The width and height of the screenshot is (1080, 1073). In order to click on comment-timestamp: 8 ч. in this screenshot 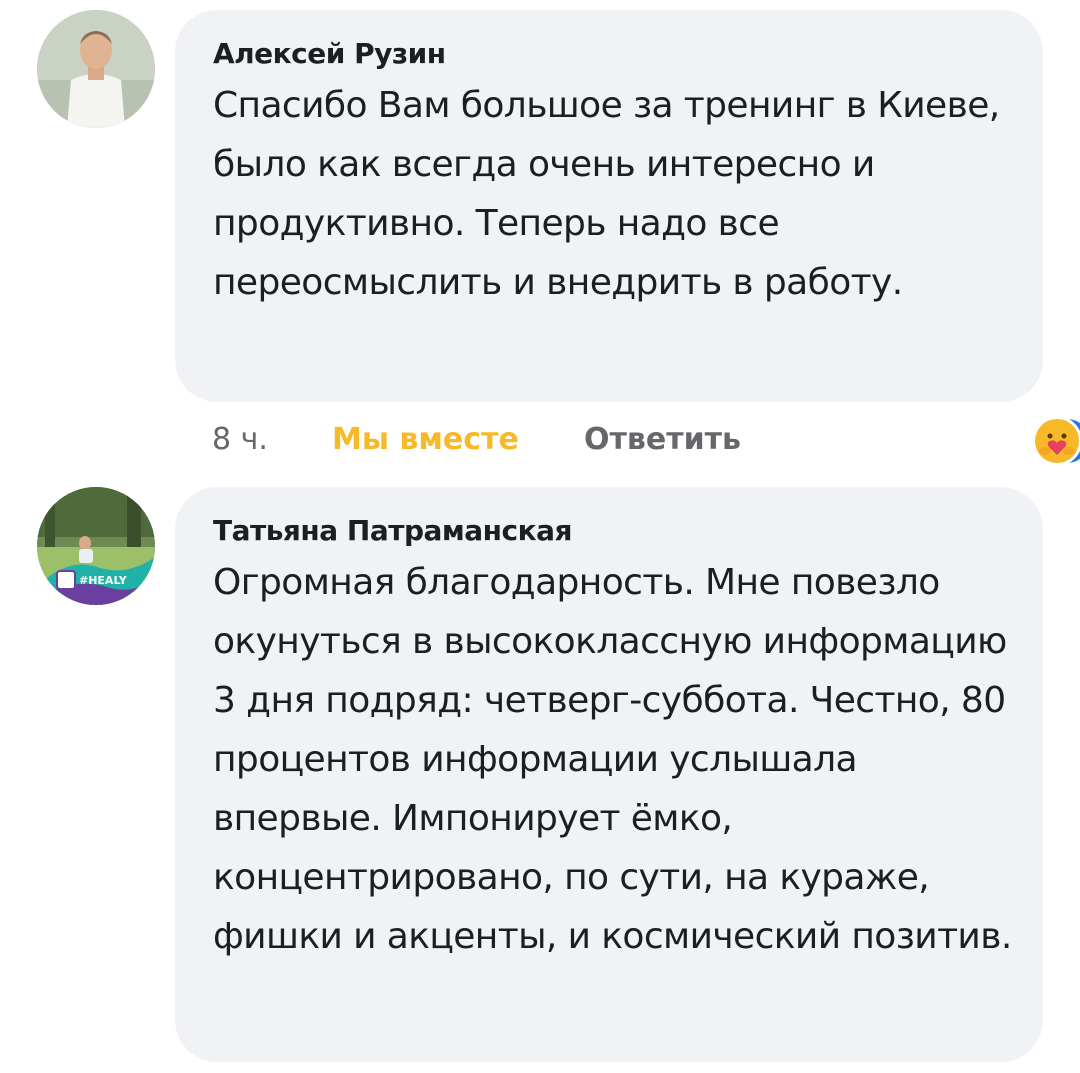, I will do `click(240, 440)`.